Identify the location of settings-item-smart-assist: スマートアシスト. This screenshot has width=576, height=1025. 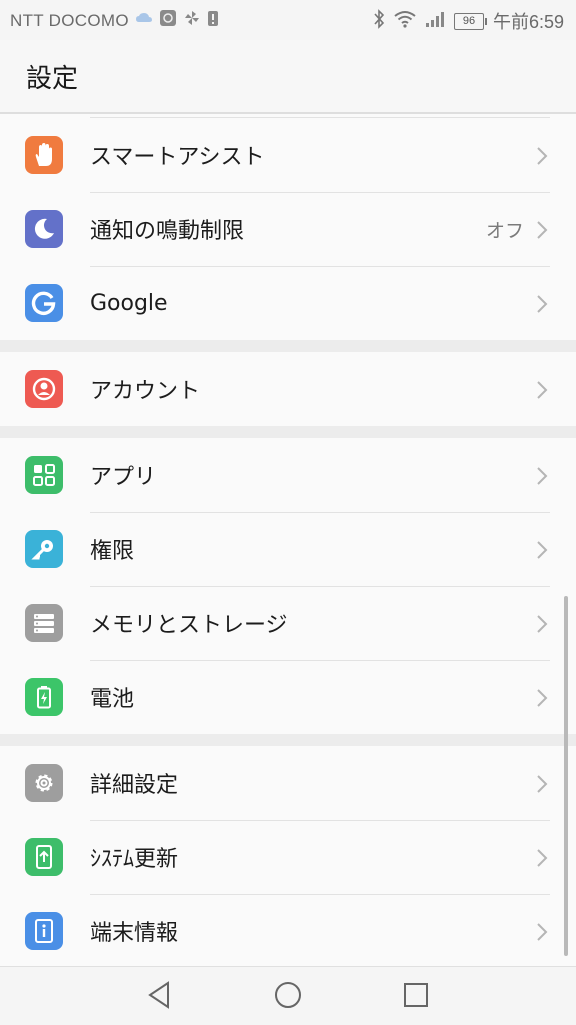
(288, 155).